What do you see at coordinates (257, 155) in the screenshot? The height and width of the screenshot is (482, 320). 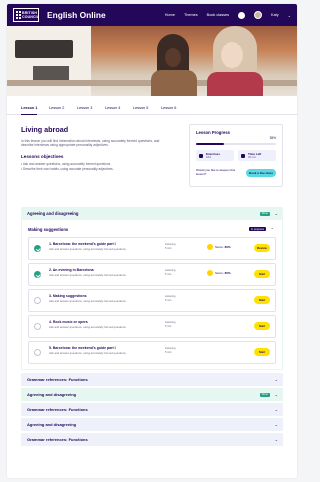 I see `time-left-stat: Time Left 45 min` at bounding box center [257, 155].